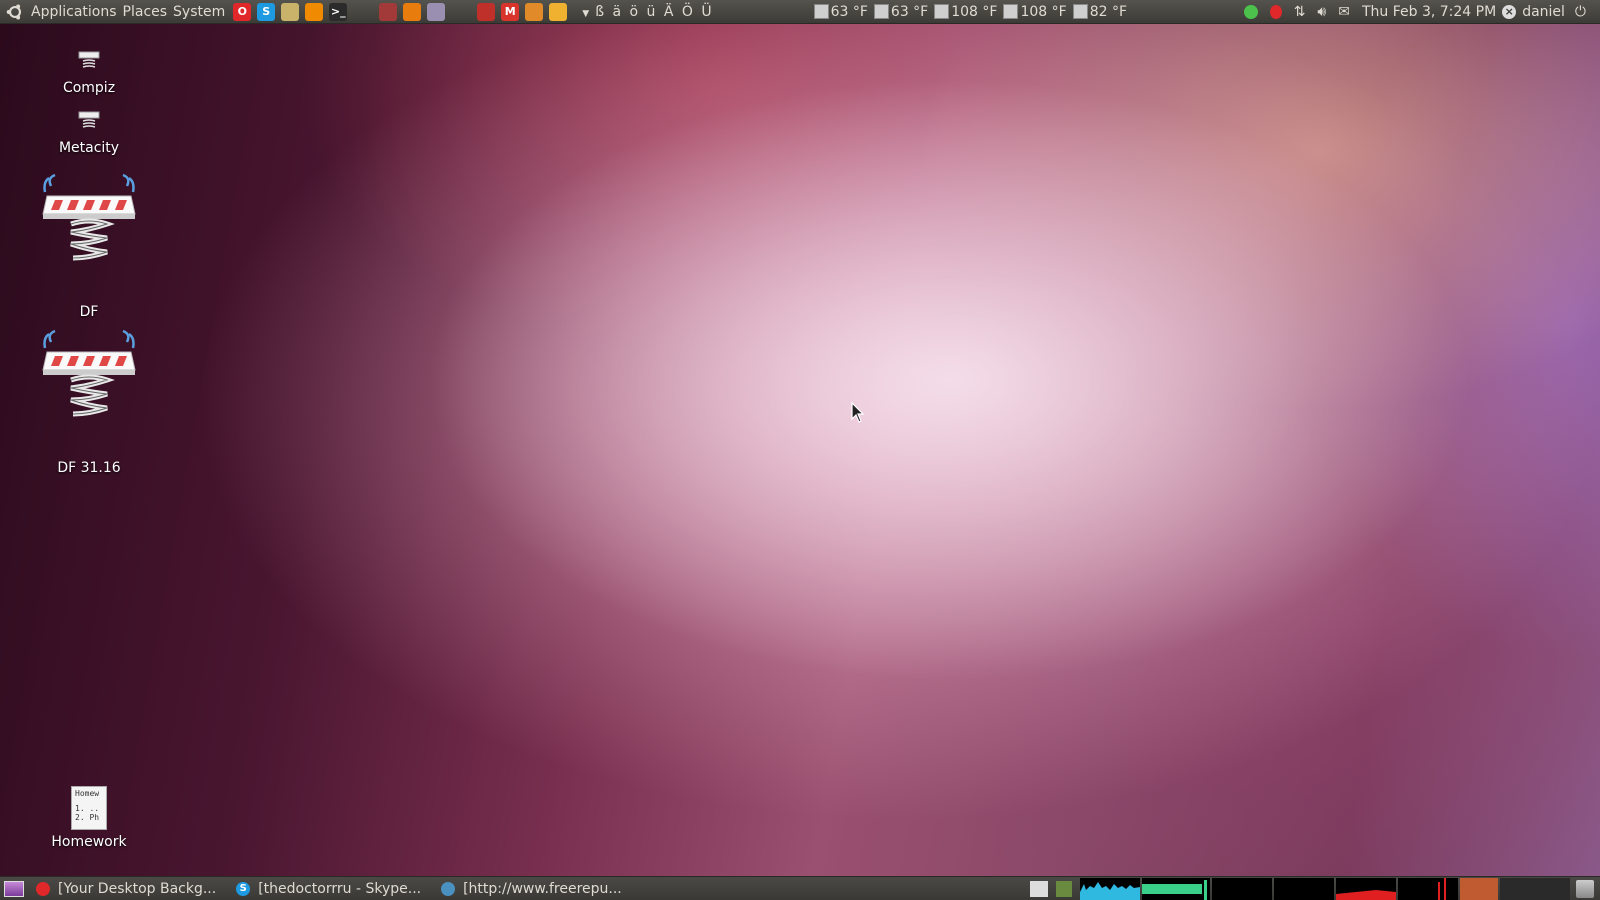 This screenshot has height=900, width=1600. I want to click on launcher-skype-icon: S, so click(266, 12).